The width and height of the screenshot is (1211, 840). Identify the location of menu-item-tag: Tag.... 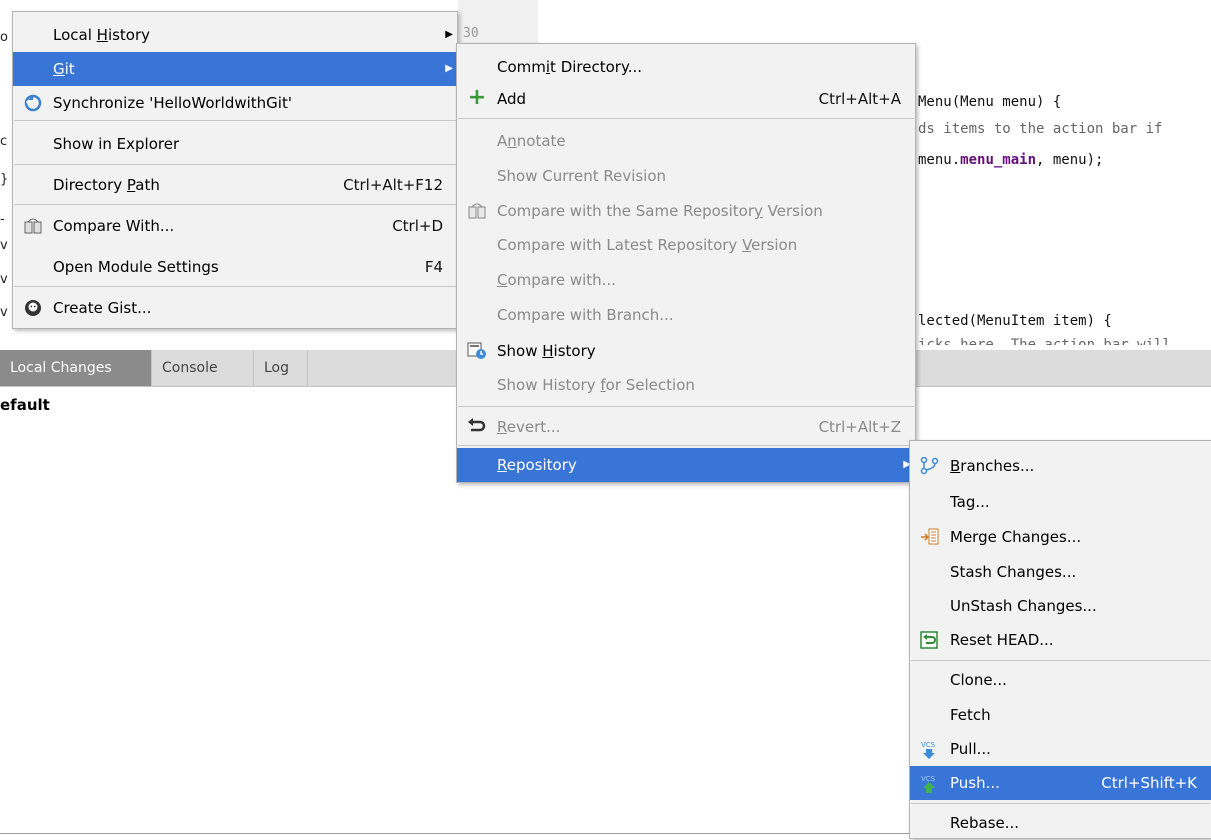
(1060, 502).